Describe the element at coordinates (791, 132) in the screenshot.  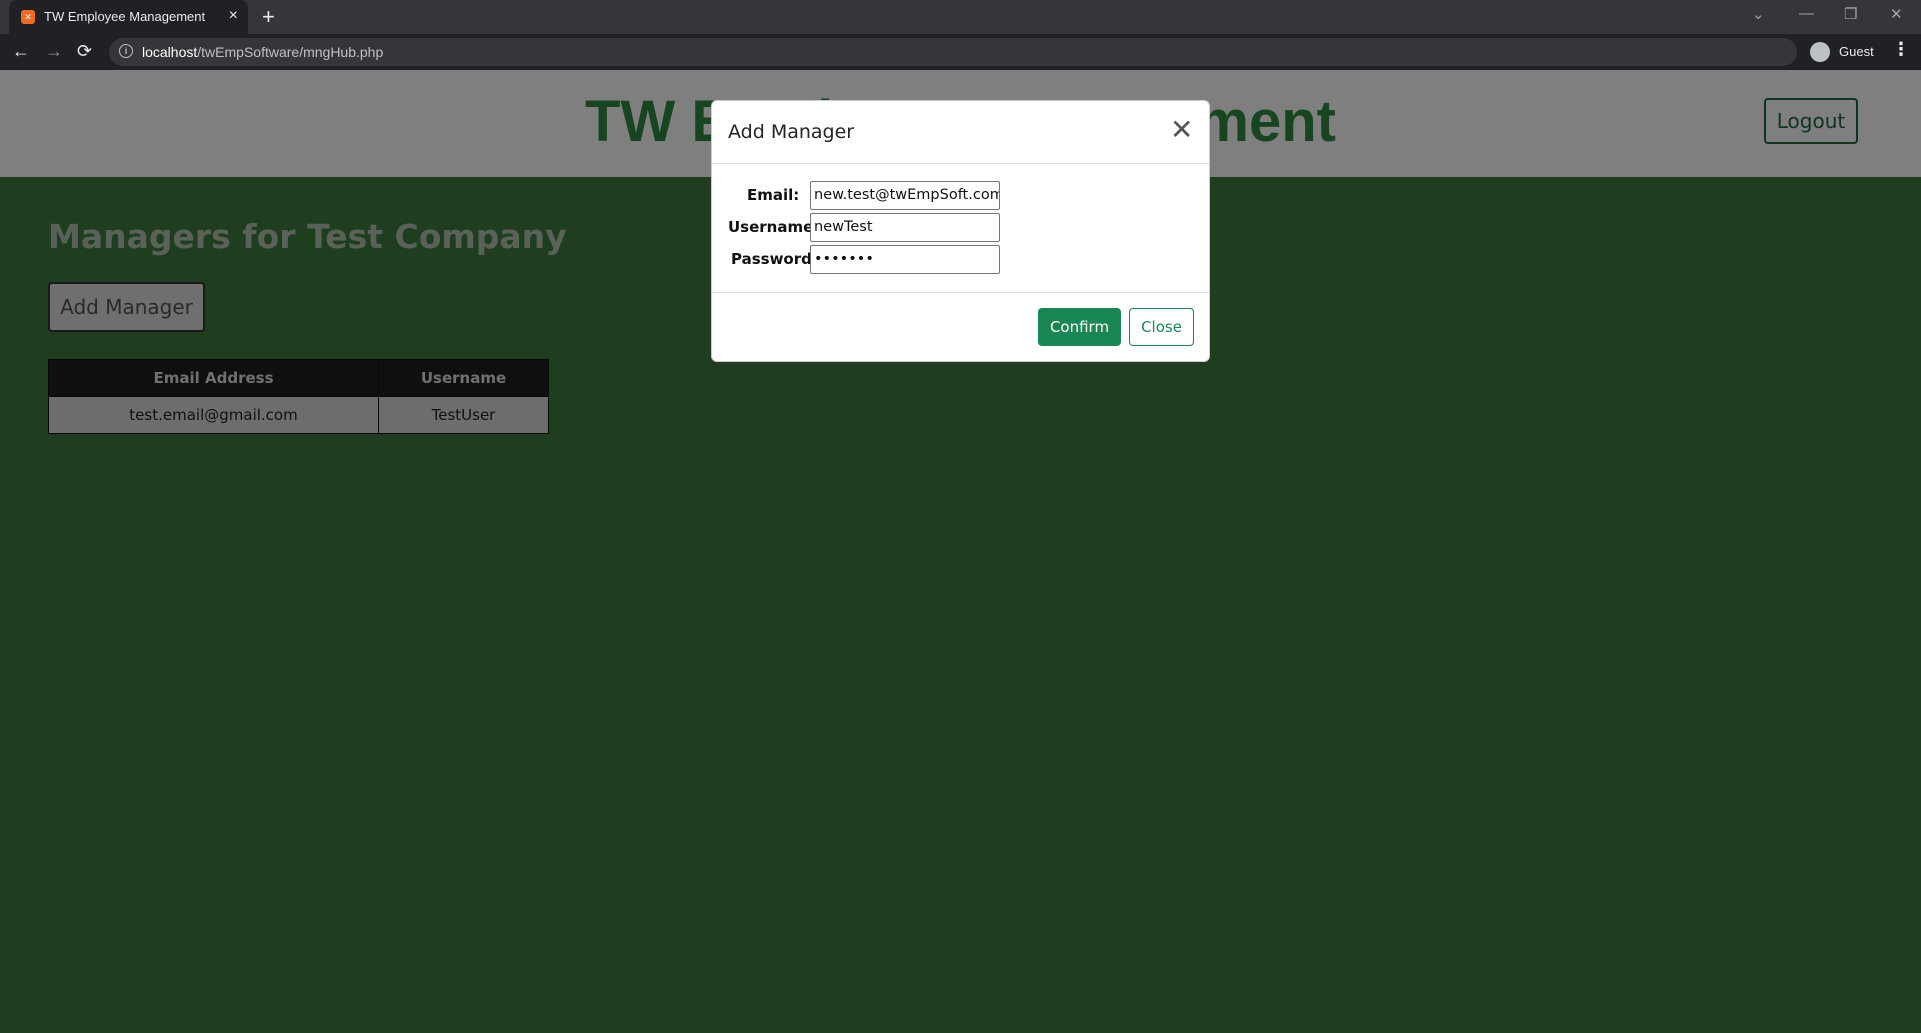
I see `modal-title: Add Manager` at that location.